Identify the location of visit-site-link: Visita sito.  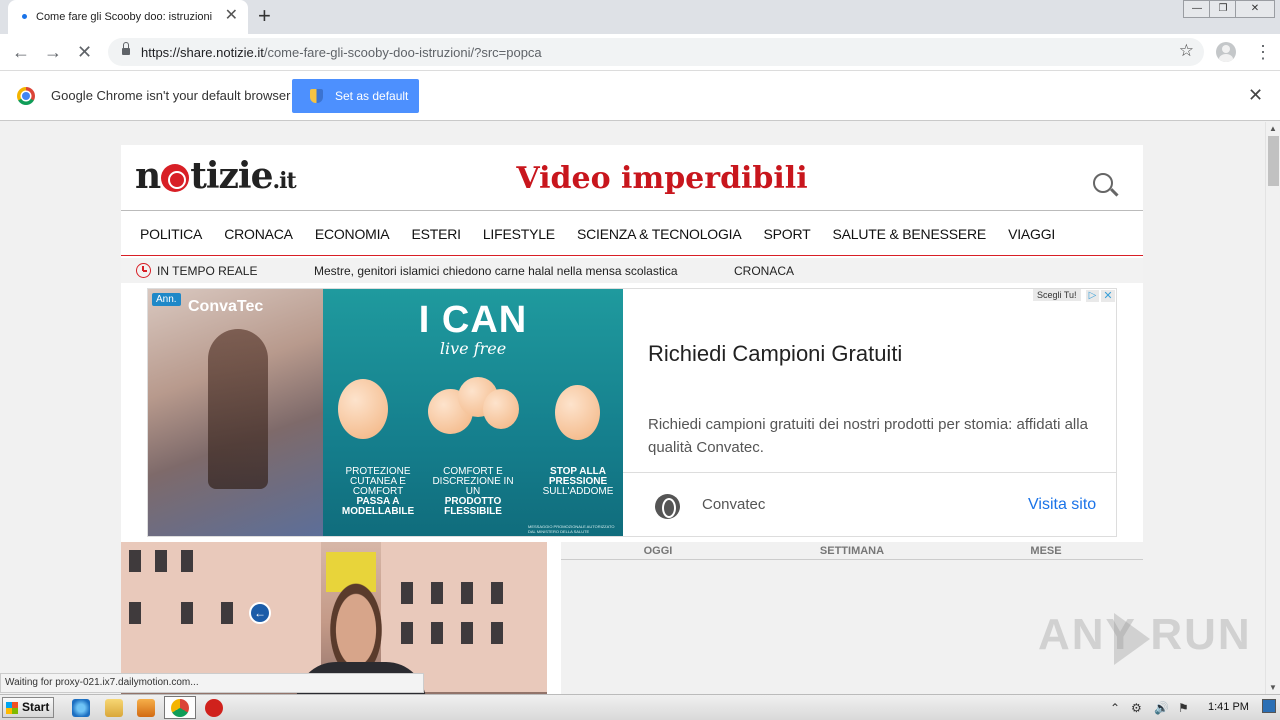
(1062, 505).